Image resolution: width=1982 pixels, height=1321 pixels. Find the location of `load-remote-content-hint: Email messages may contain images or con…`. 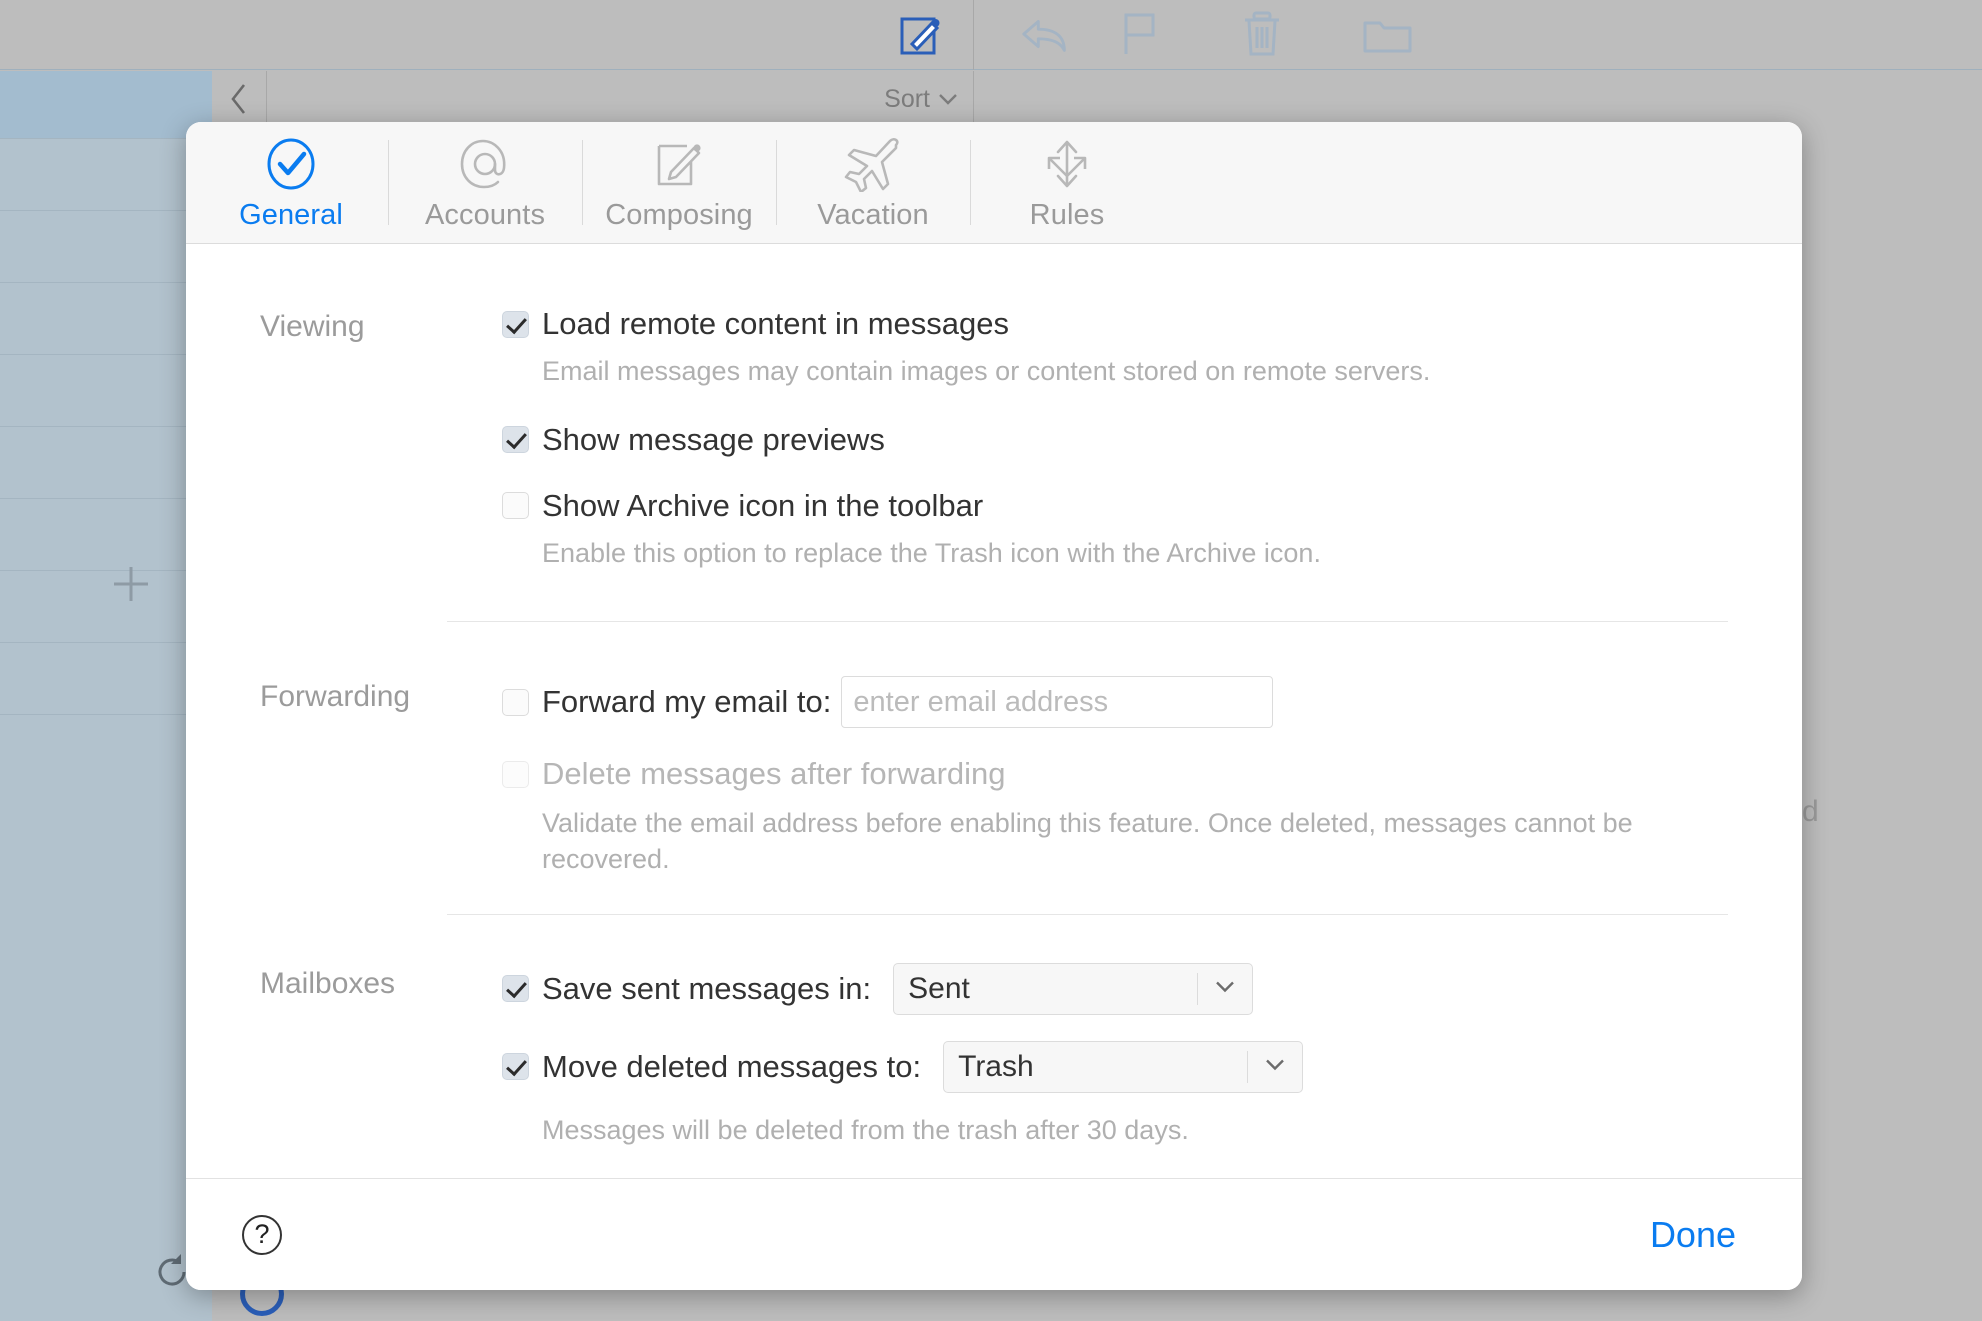

load-remote-content-hint: Email messages may contain images or con… is located at coordinates (986, 371).